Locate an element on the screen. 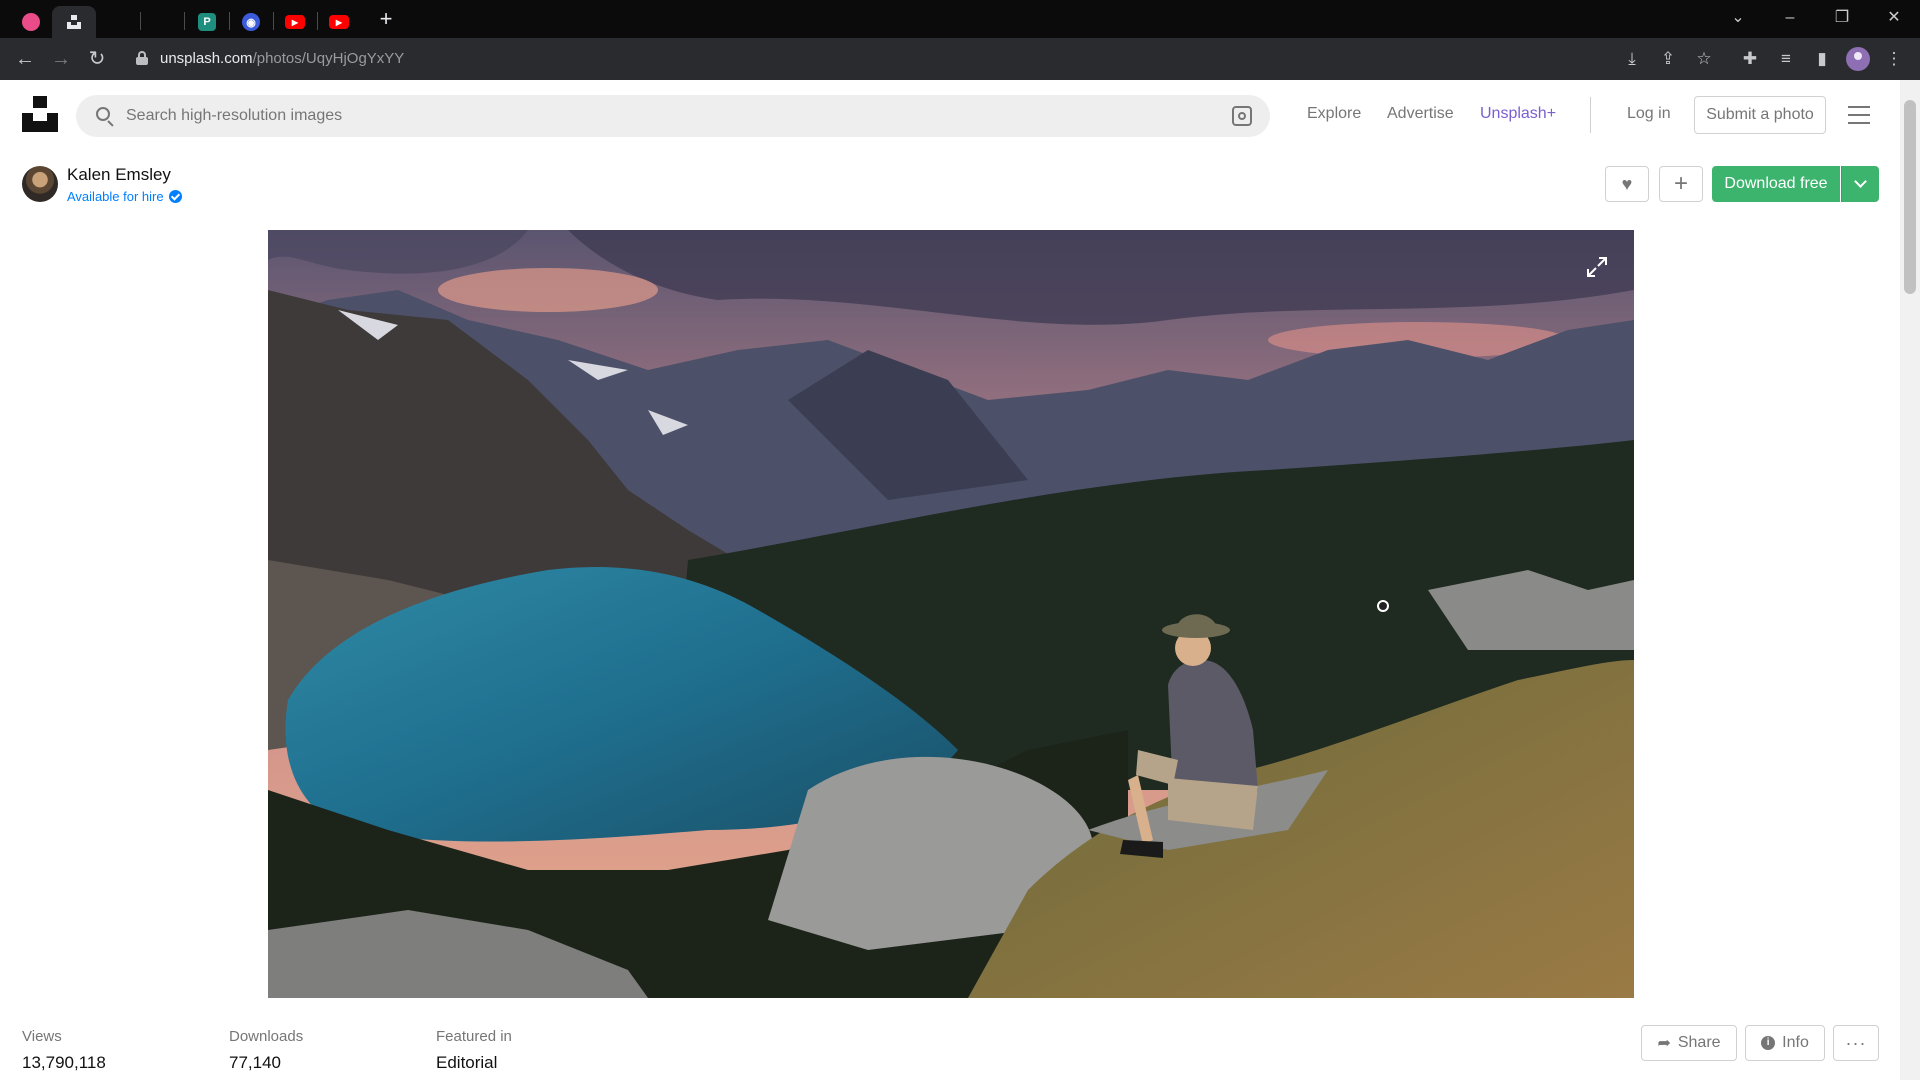 The width and height of the screenshot is (1920, 1080). share-label: Share is located at coordinates (1699, 1042).